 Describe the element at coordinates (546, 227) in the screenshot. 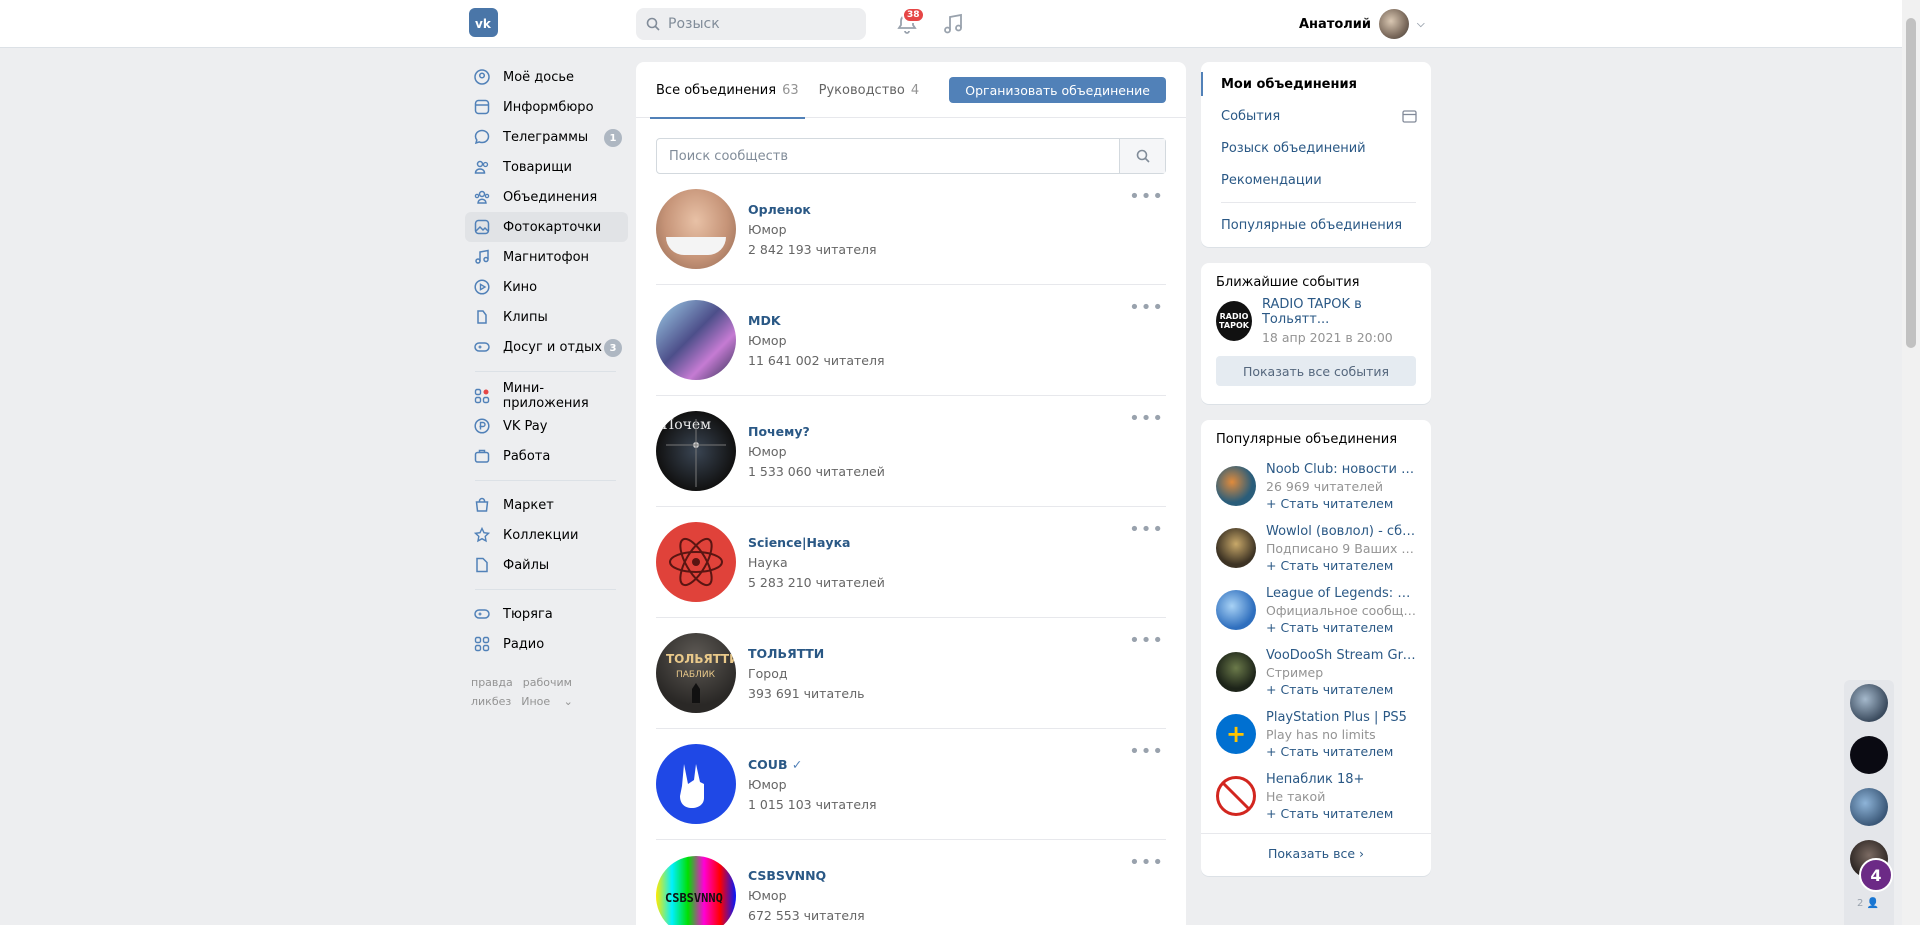

I see `sidebar-item-photos: Фотокарточки` at that location.